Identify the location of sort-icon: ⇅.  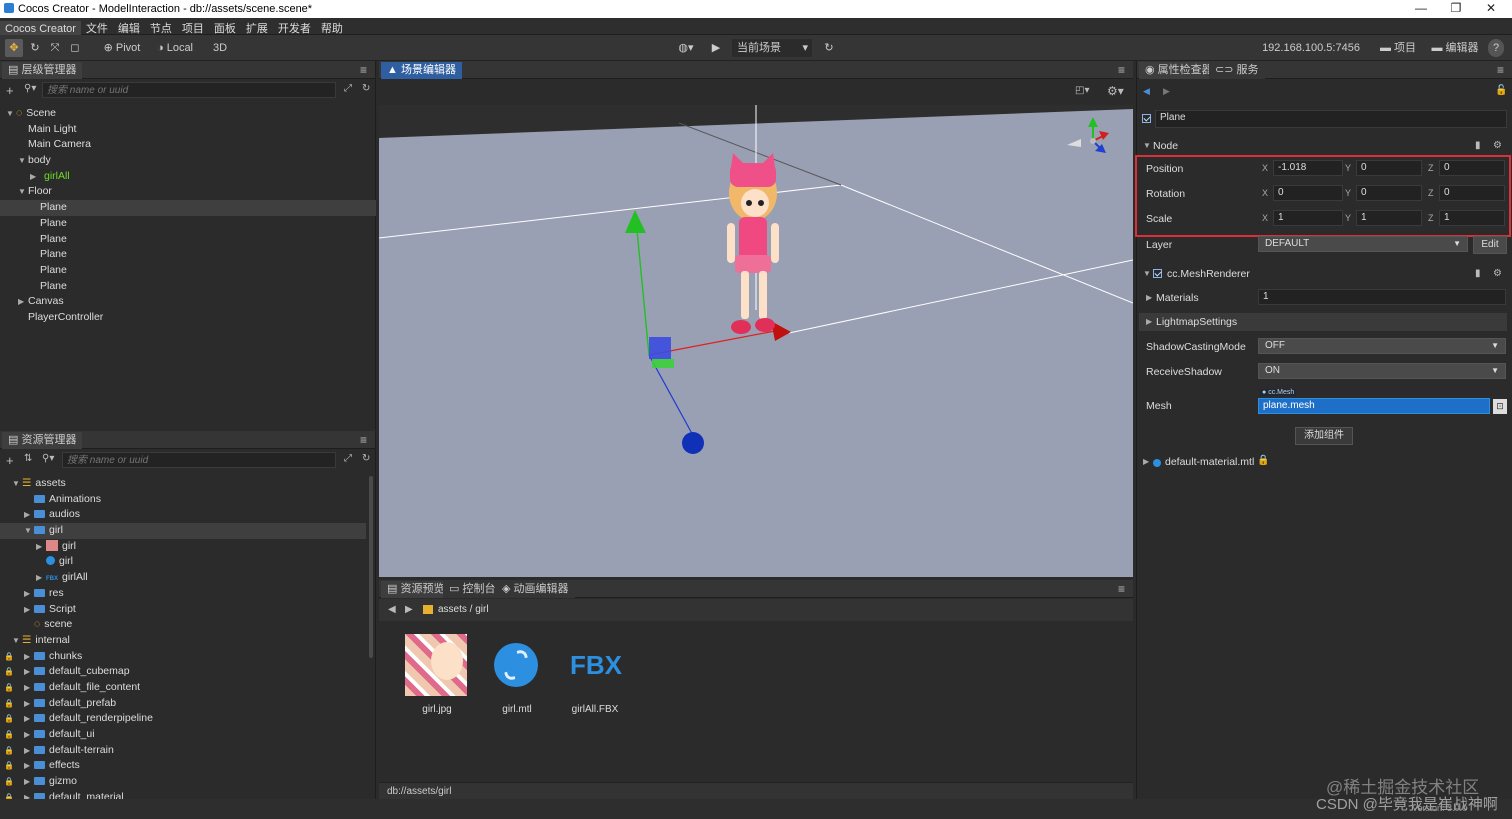
(28, 458).